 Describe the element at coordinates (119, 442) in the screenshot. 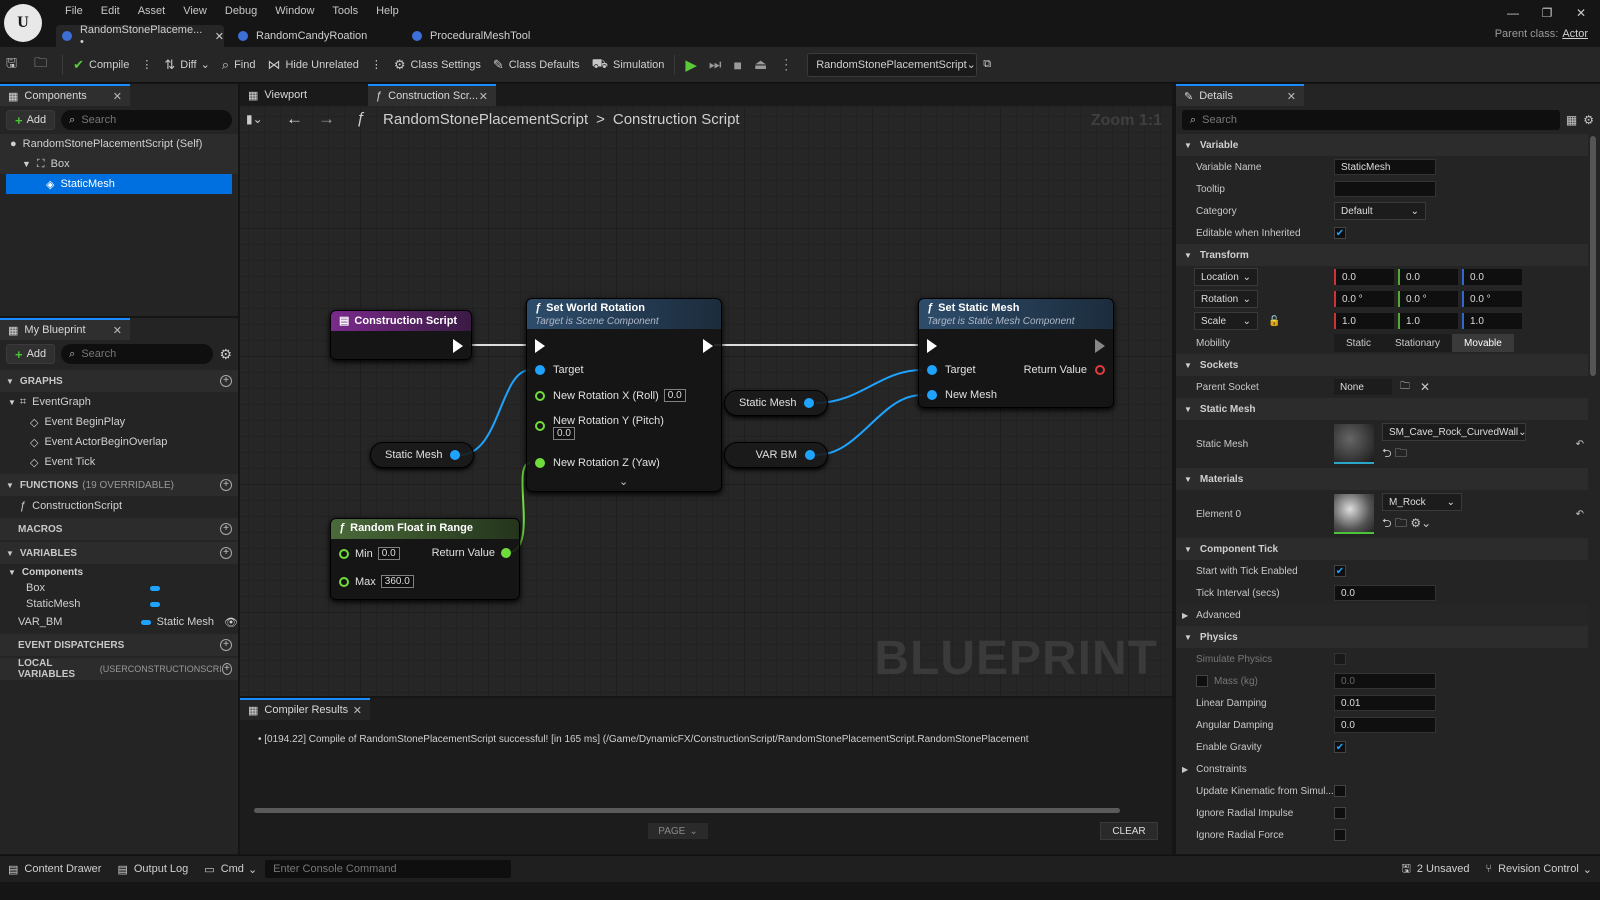

I see `event-actorbeginoverlap: ◇ Event ActorBeginOverlap` at that location.